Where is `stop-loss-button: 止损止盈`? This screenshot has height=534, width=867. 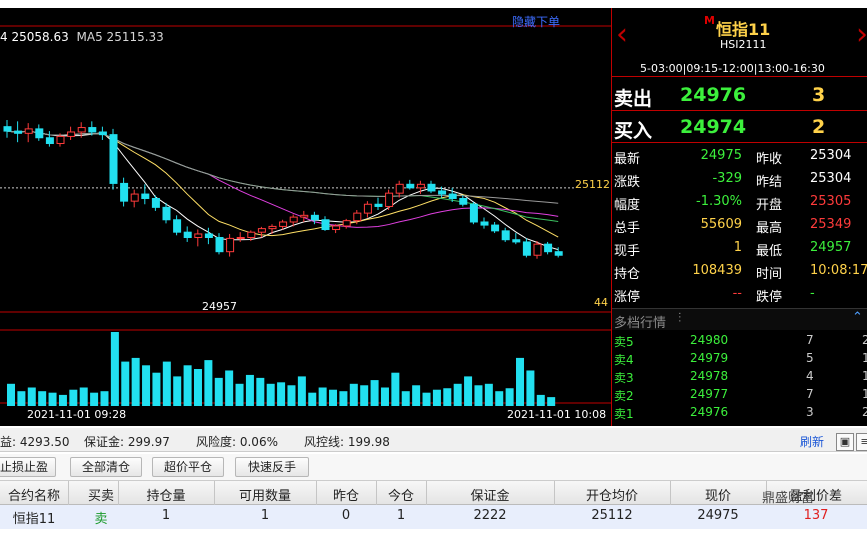
stop-loss-button: 止损止盈 is located at coordinates (28, 467).